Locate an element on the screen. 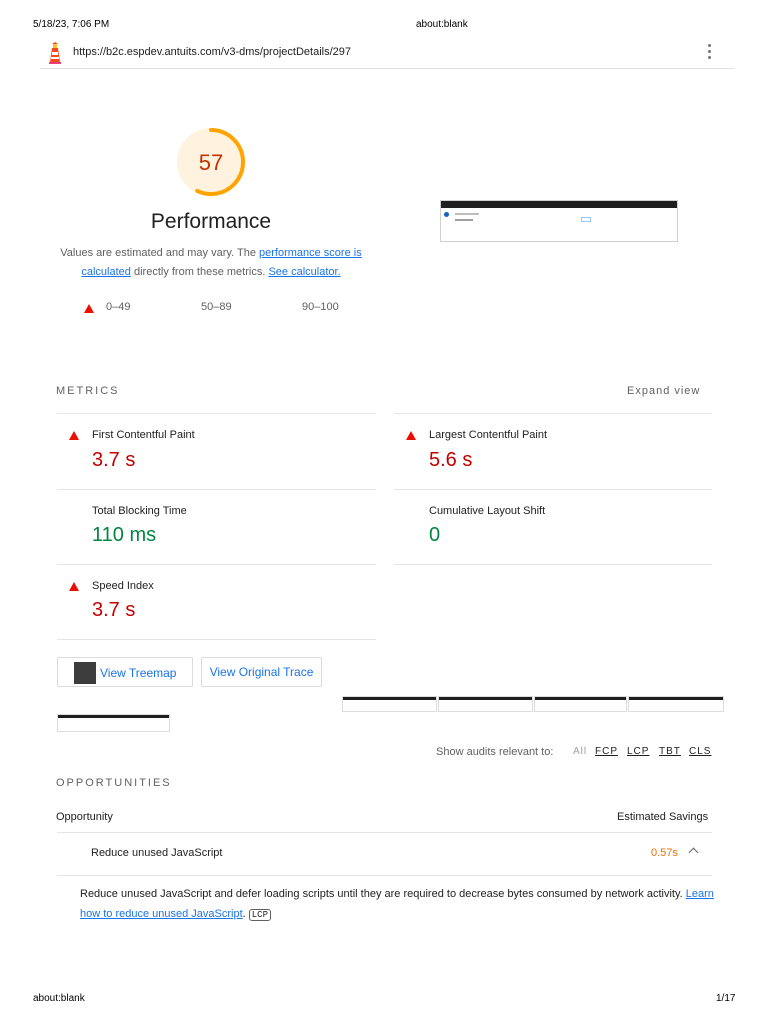  lighthouse-icon is located at coordinates (55, 53).